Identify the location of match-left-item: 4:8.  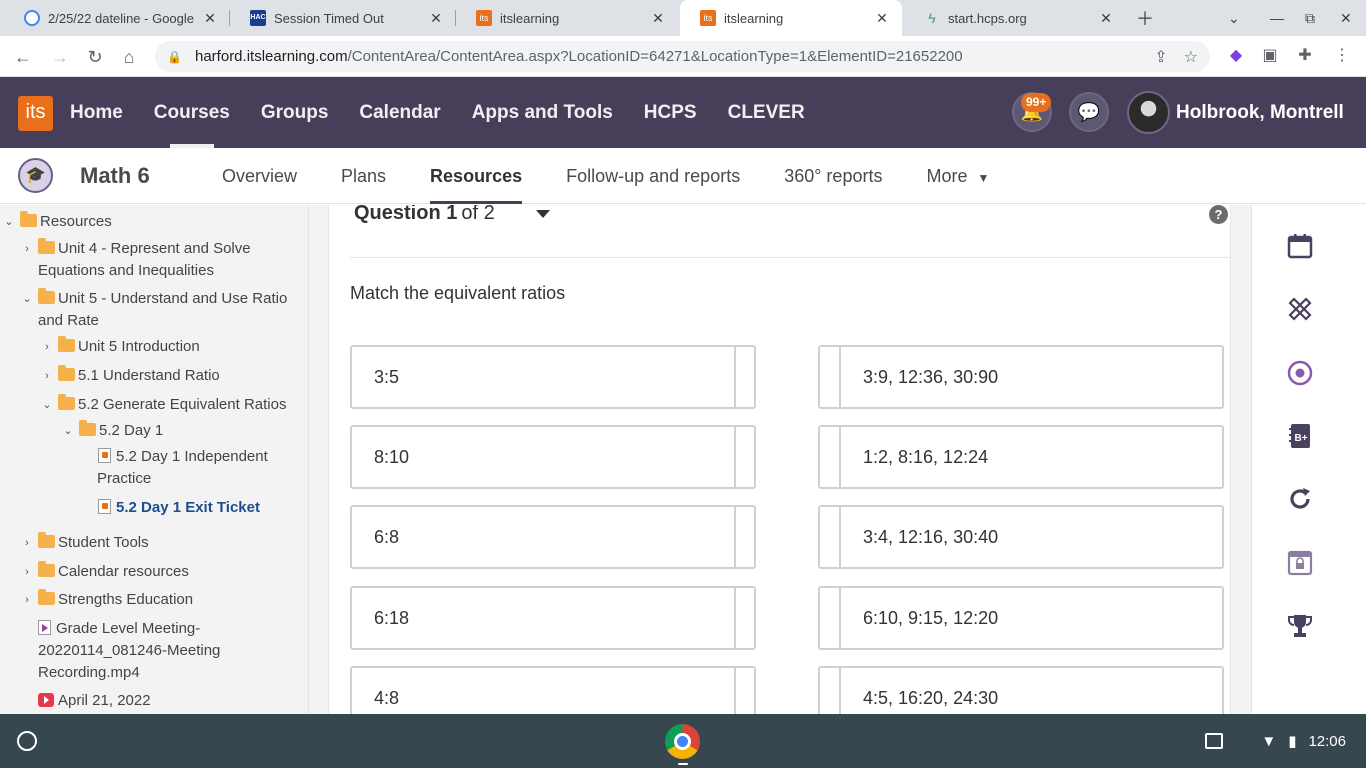
(553, 690).